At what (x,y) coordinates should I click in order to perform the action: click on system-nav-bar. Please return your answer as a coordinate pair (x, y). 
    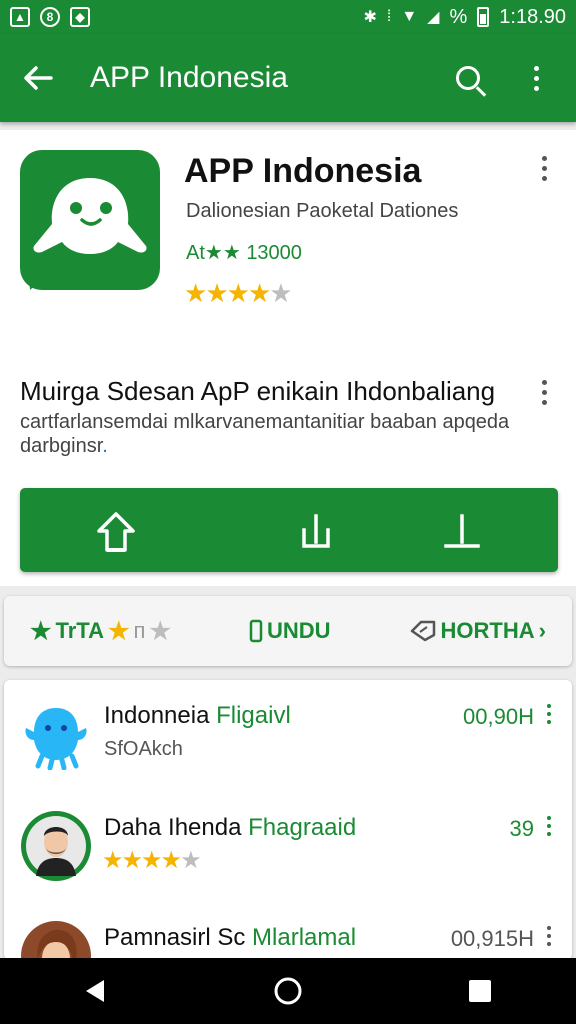
    Looking at the image, I should click on (288, 991).